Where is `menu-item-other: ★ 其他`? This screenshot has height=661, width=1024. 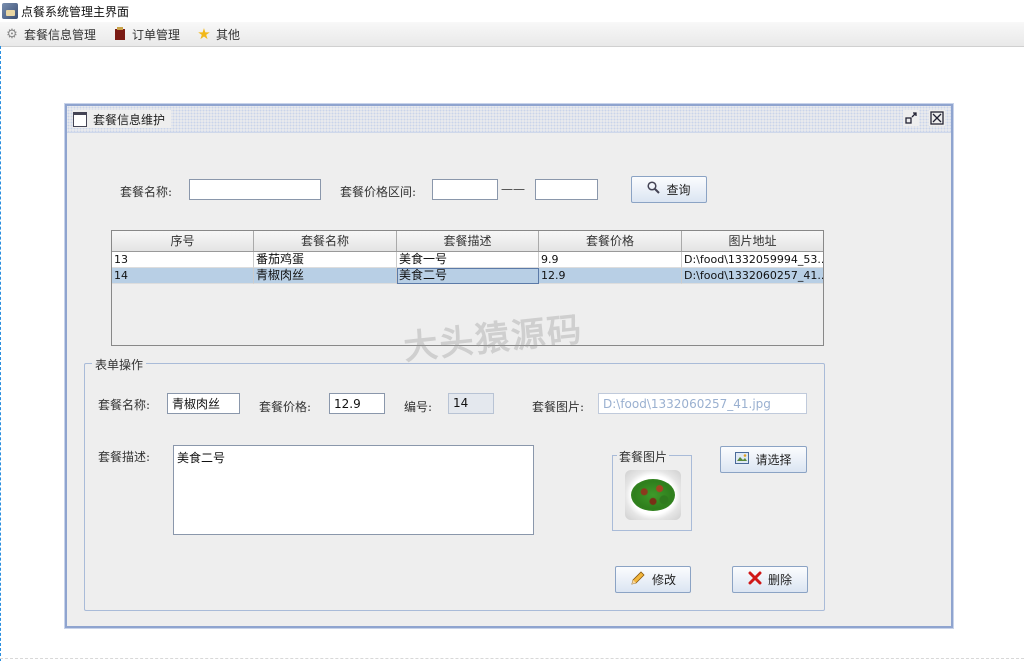 menu-item-other: ★ 其他 is located at coordinates (218, 34).